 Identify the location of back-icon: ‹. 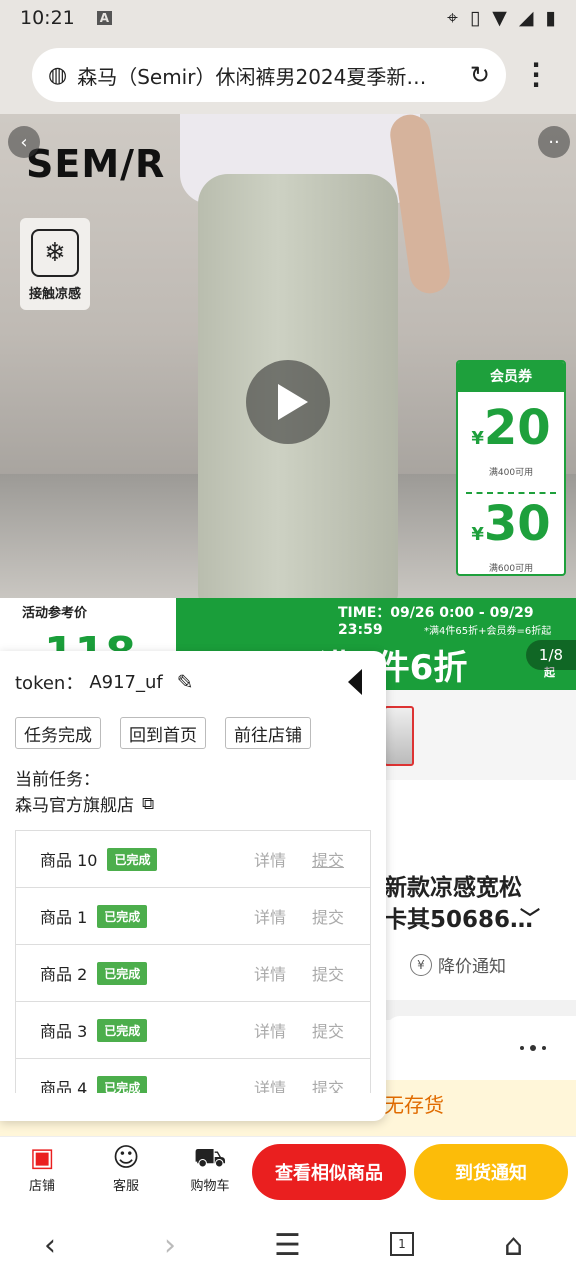
(24, 142).